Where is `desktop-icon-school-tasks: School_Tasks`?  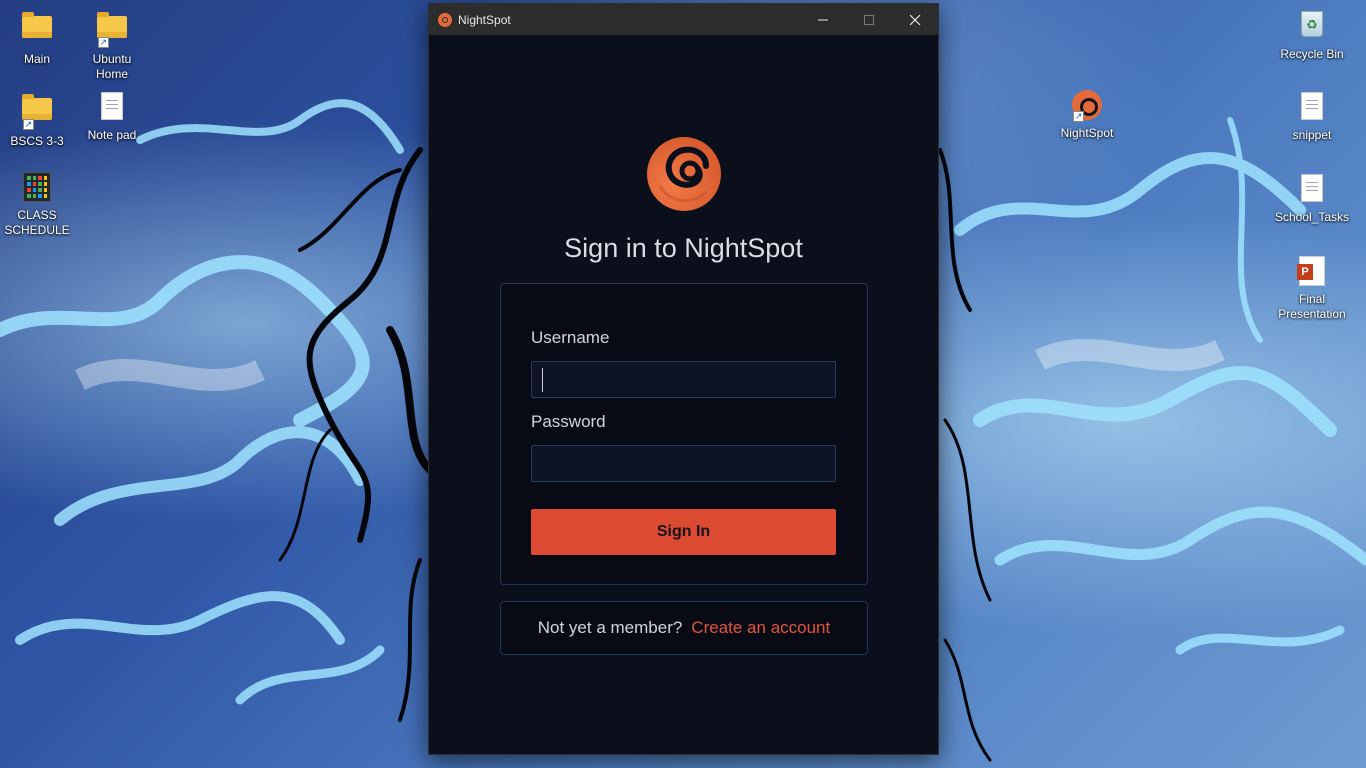
desktop-icon-school-tasks: School_Tasks is located at coordinates (1312, 199).